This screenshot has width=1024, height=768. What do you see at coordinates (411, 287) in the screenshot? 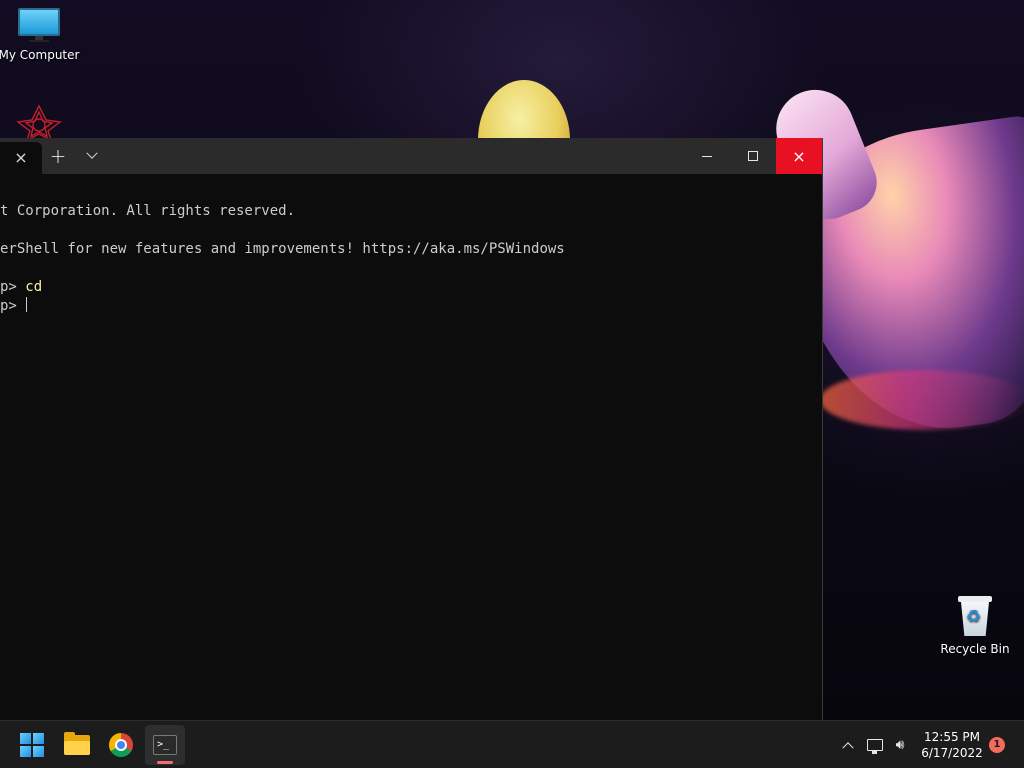
I see `console-prompt-line: p> cd` at bounding box center [411, 287].